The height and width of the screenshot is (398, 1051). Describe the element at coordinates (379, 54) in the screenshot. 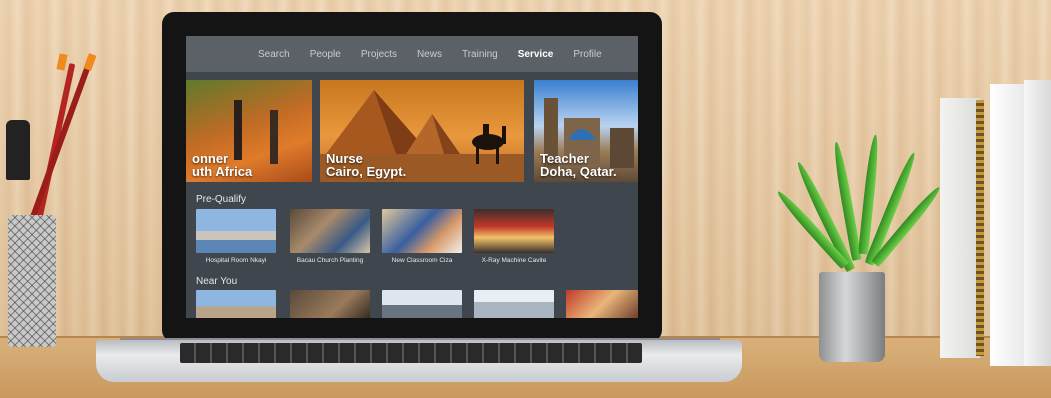

I see `nav-projects: Projects` at that location.